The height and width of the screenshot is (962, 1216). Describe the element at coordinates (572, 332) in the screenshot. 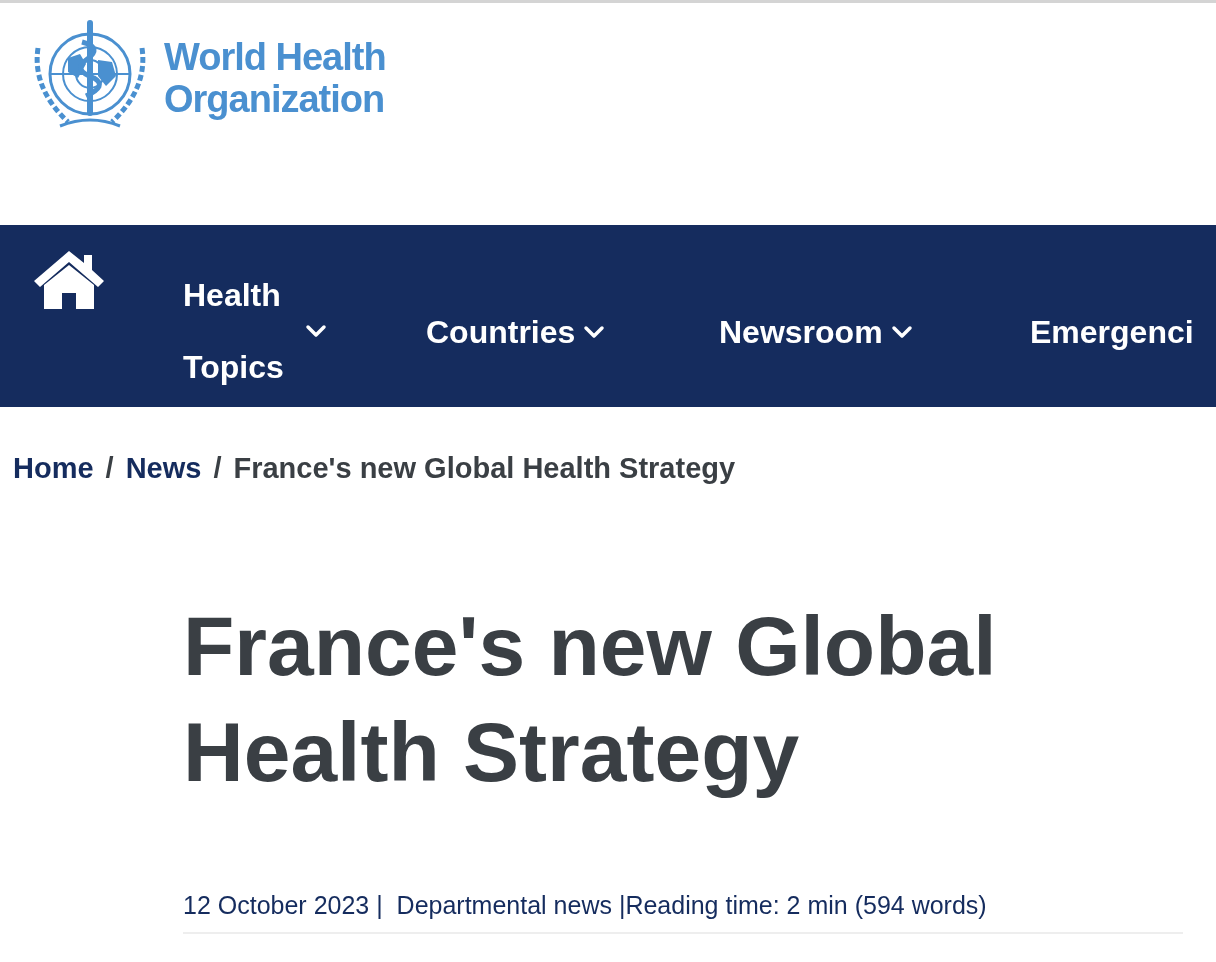

I see `nav-menu-item: Countries` at that location.